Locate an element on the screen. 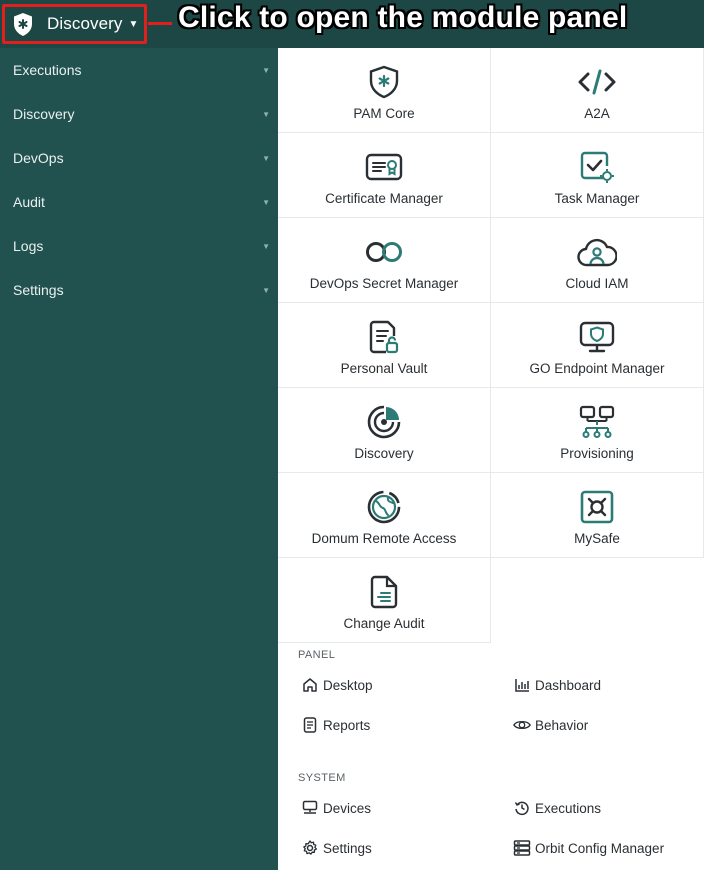 The image size is (704, 870). module-tile-change-audit: Change Audit is located at coordinates (384, 600).